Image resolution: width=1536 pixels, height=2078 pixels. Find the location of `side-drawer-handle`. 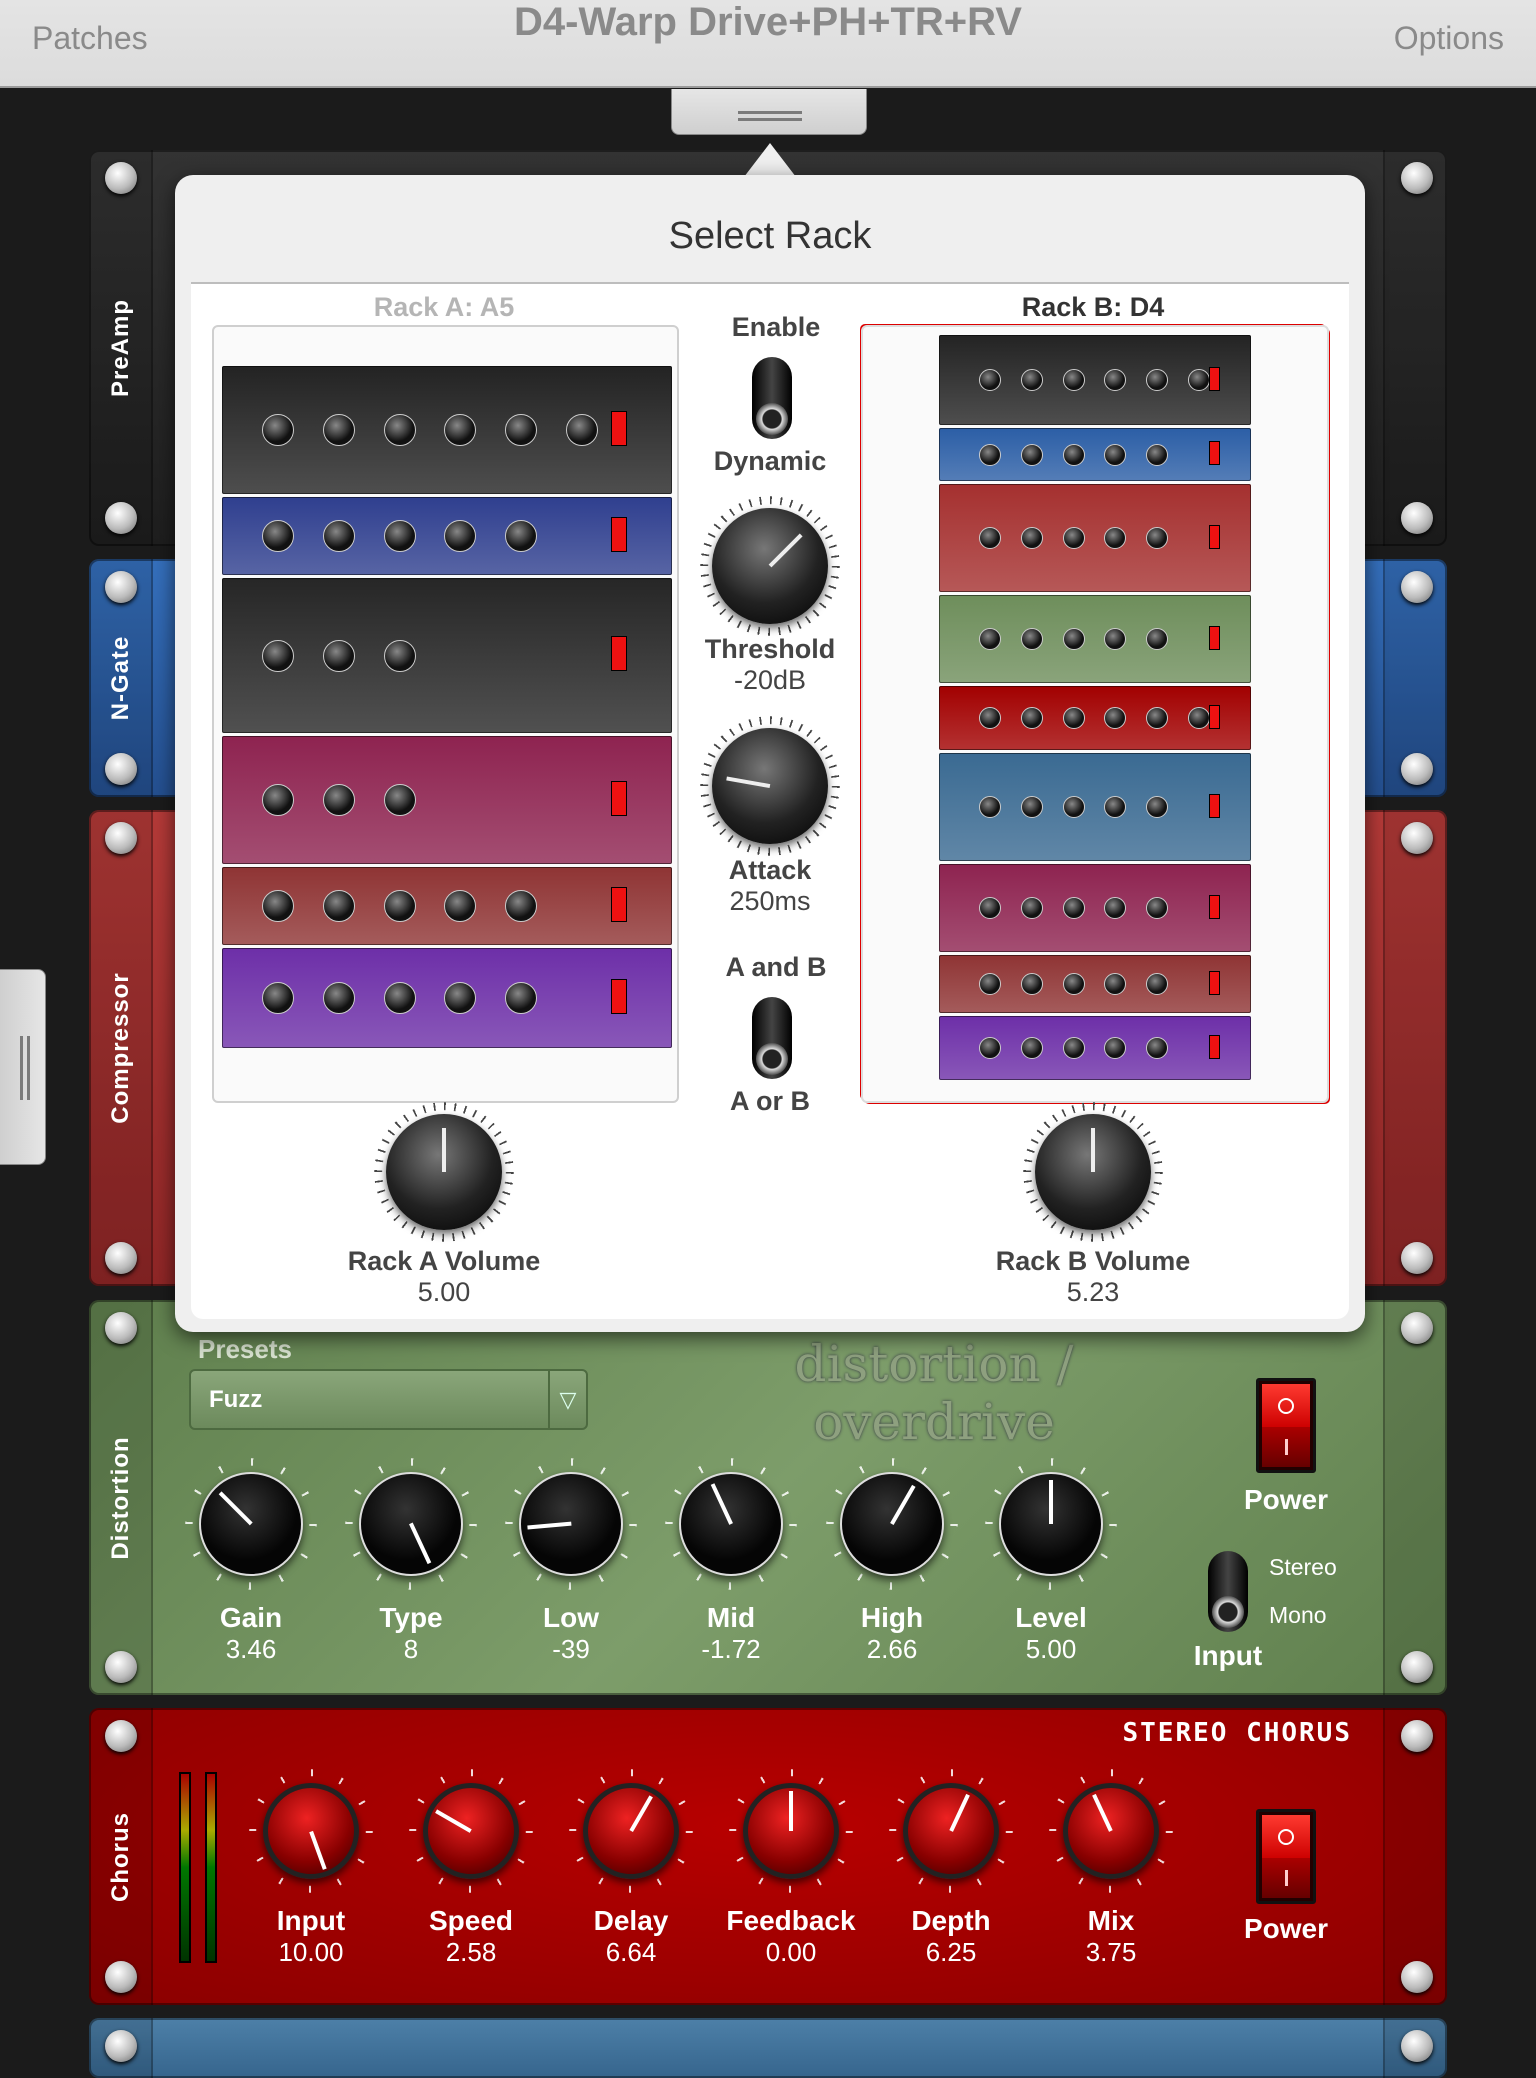

side-drawer-handle is located at coordinates (23, 1067).